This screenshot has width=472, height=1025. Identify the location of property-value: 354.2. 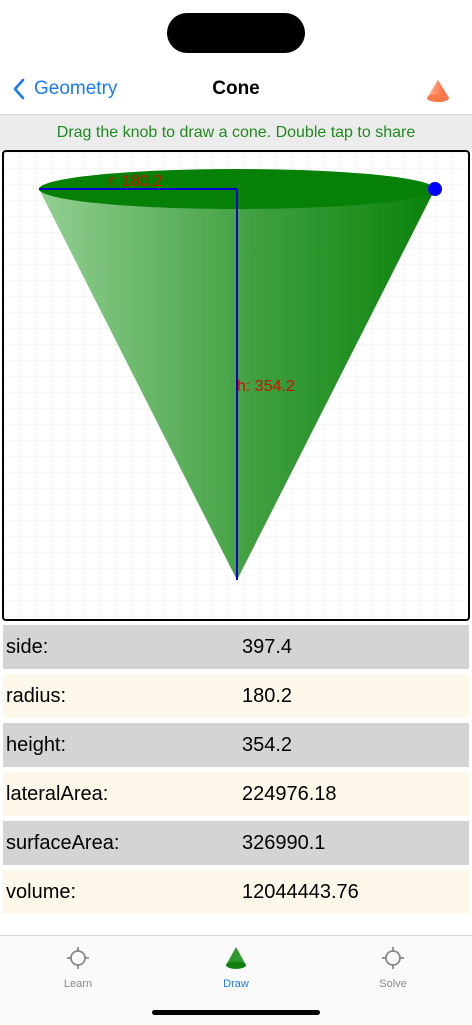
(267, 744).